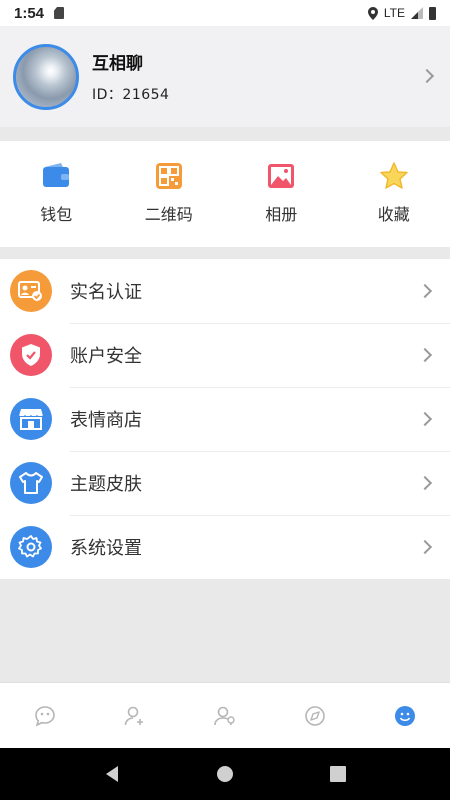 This screenshot has width=450, height=800. I want to click on tab-chat, so click(45, 715).